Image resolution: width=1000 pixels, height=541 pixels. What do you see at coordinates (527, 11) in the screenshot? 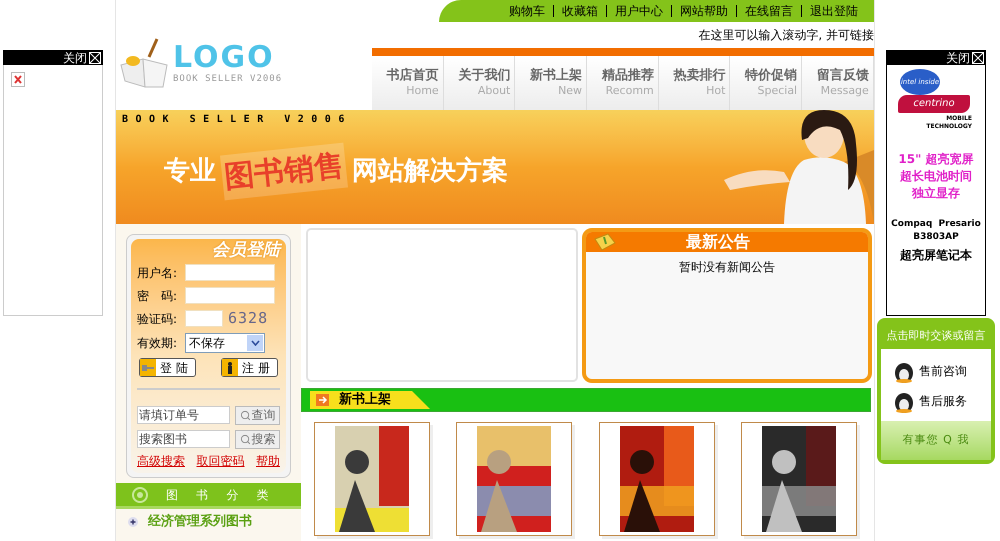
I see `top-link: 购物车` at bounding box center [527, 11].